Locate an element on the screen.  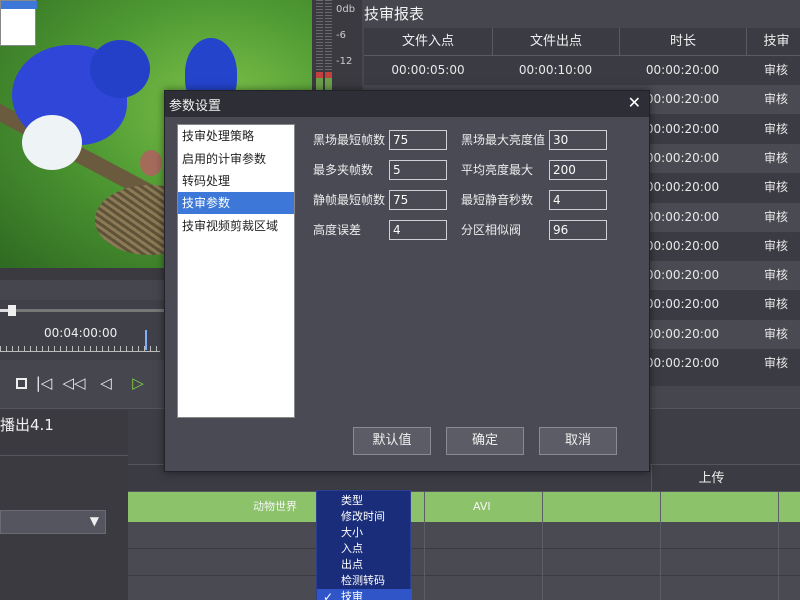
max-flash-frames-label: 最多夹帧数 is located at coordinates (343, 170).